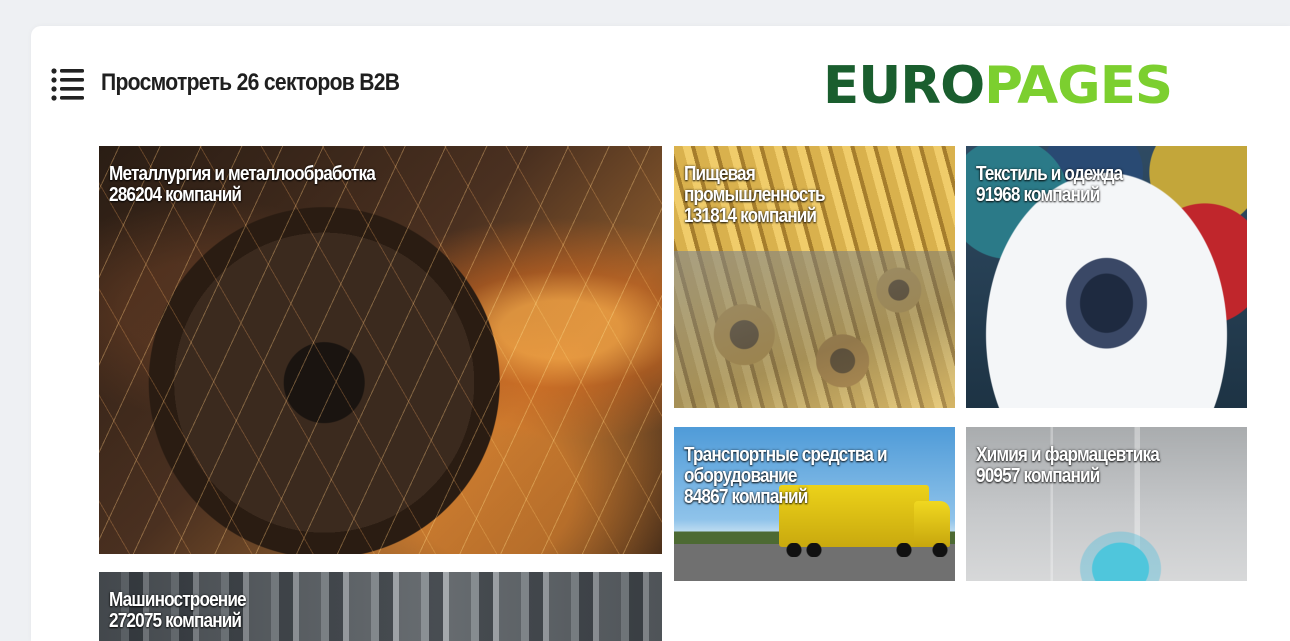  I want to click on sector-count: 91968 компаний, so click(1038, 195).